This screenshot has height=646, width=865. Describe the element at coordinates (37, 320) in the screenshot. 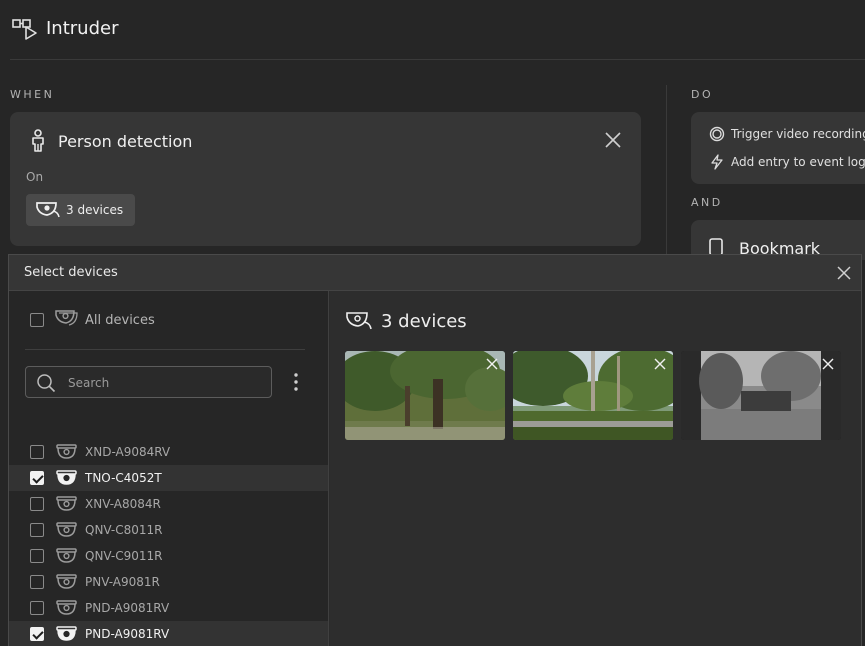

I see `all-devices-checkbox` at that location.